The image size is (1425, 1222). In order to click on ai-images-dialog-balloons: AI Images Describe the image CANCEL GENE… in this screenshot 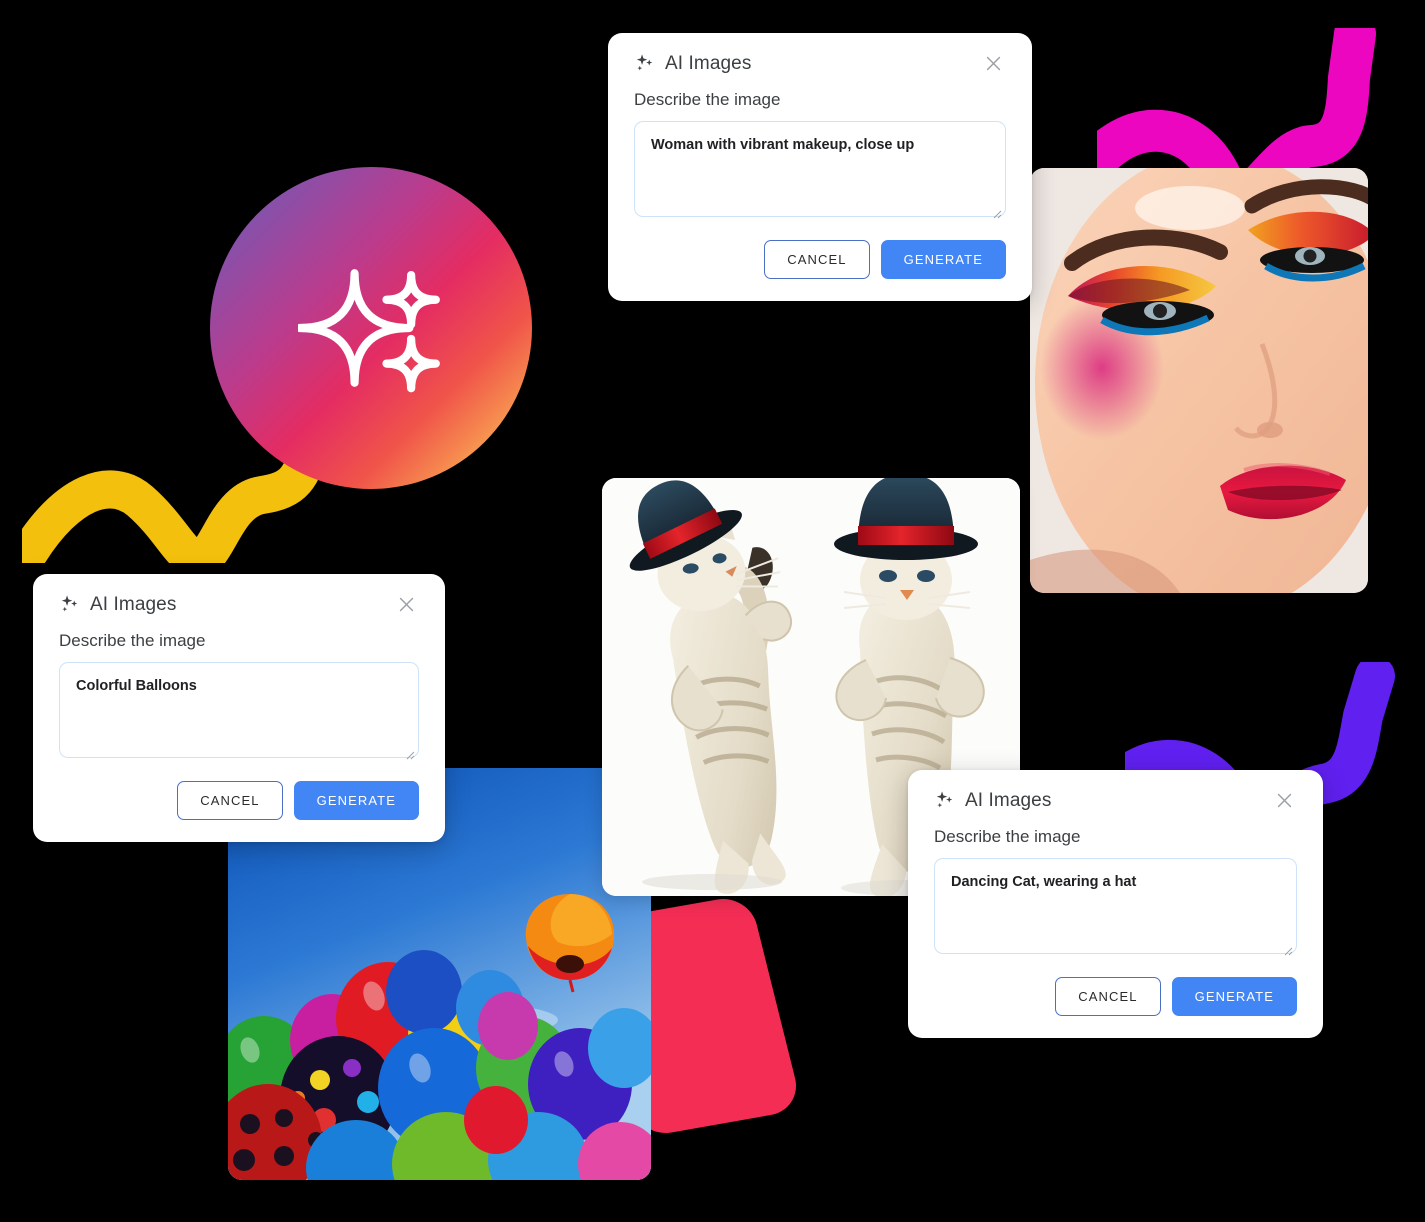, I will do `click(239, 708)`.